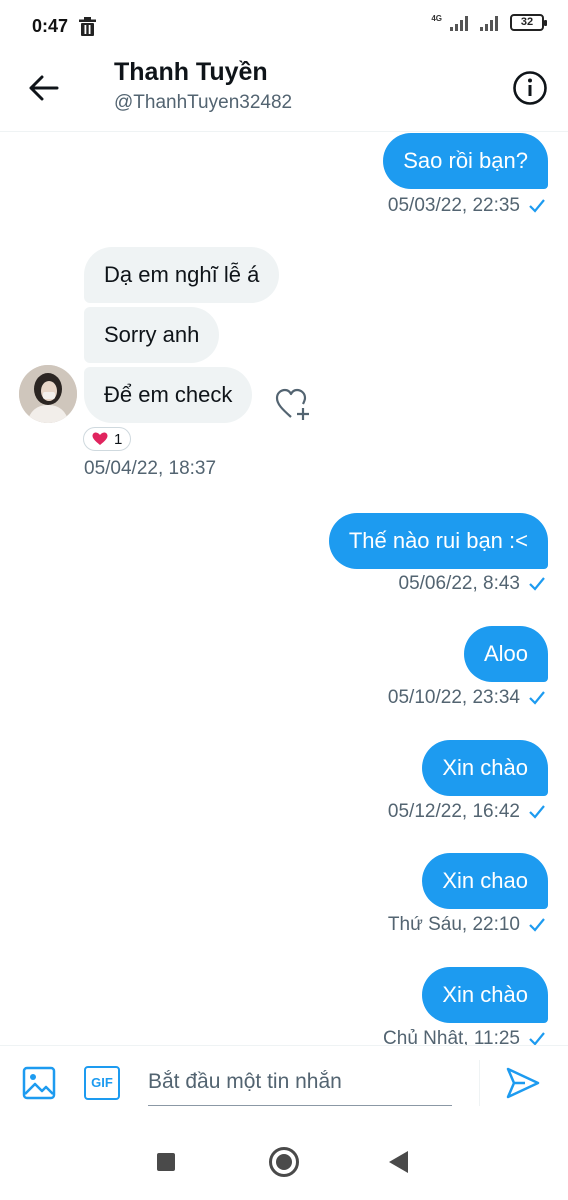 The height and width of the screenshot is (1200, 568). I want to click on timestamp-text: 05/10/22, 23:34, so click(453, 697).